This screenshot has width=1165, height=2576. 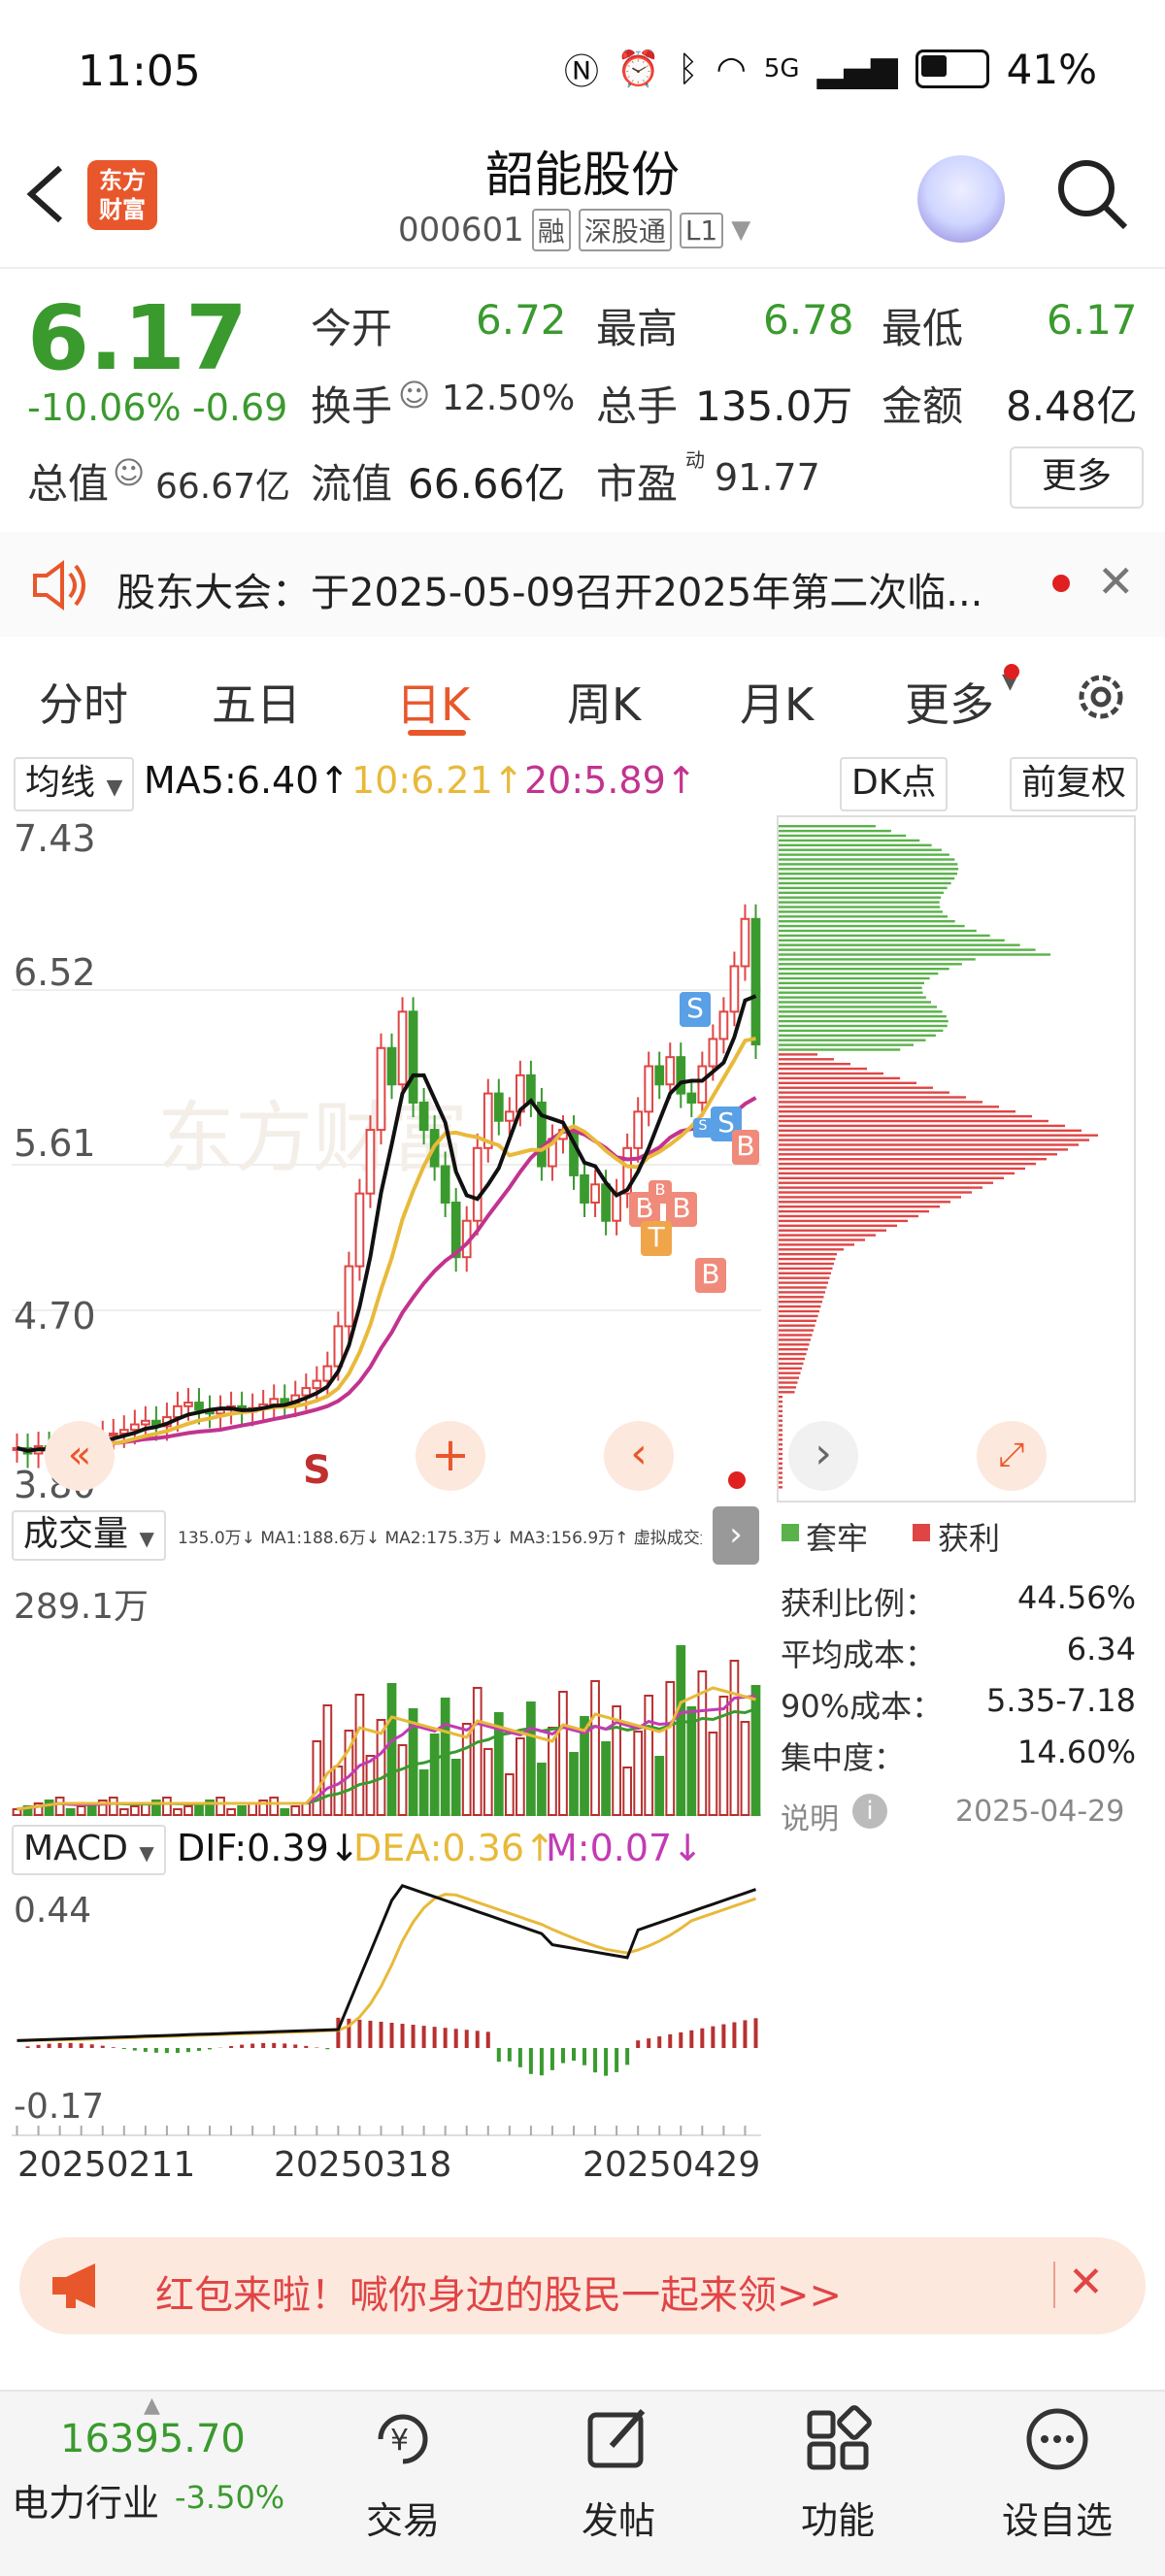 What do you see at coordinates (574, 230) in the screenshot?
I see `stock-code-row: 000601 融 深股通 L1 ▼` at bounding box center [574, 230].